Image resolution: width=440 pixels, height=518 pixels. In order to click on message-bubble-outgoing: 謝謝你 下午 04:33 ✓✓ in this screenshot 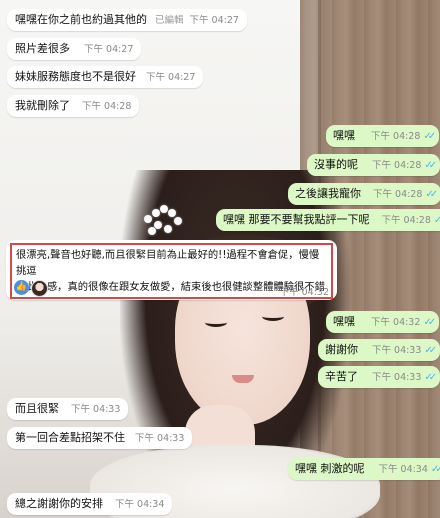, I will do `click(379, 350)`.